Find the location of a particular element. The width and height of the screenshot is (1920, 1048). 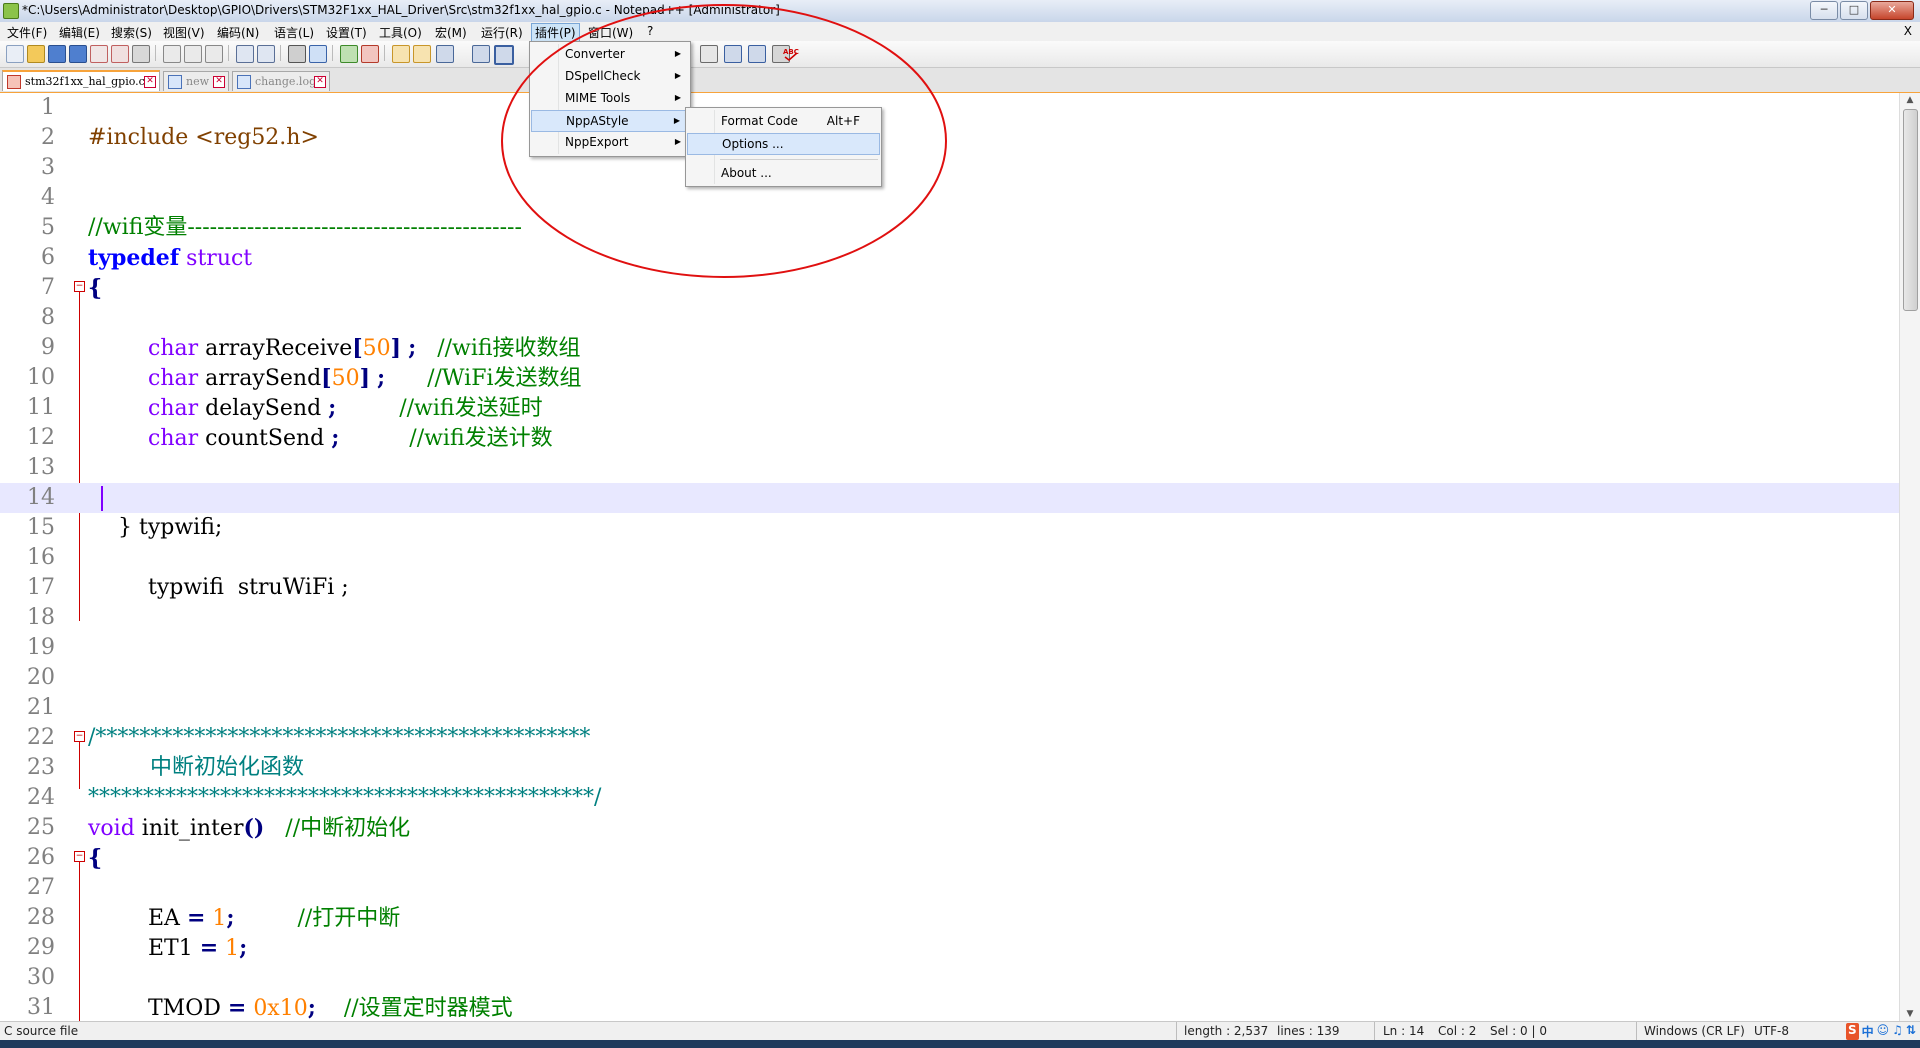

sync-horizontal-icon is located at coordinates (422, 54).